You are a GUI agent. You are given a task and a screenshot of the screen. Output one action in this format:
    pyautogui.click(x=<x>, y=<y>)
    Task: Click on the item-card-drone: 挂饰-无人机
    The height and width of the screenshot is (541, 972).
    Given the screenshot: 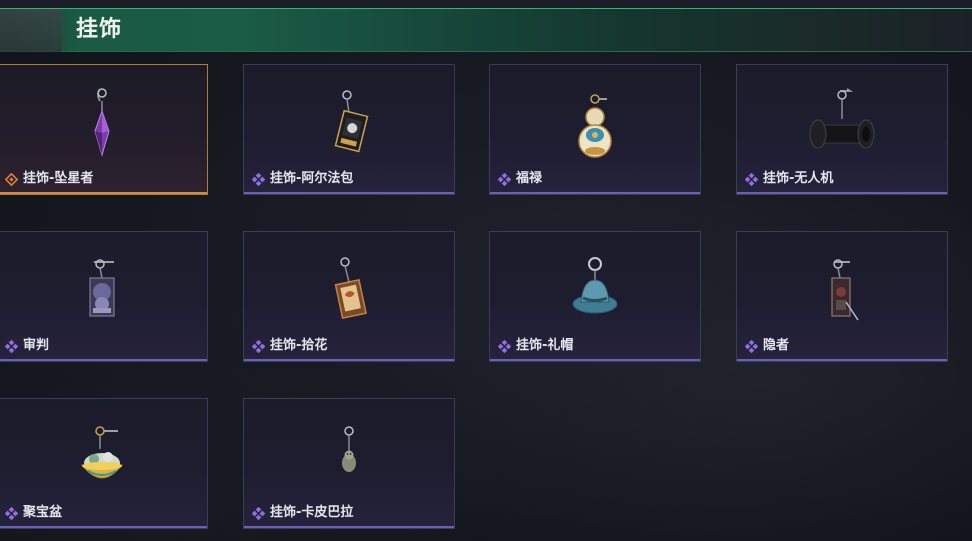 What is the action you would take?
    pyautogui.click(x=842, y=129)
    